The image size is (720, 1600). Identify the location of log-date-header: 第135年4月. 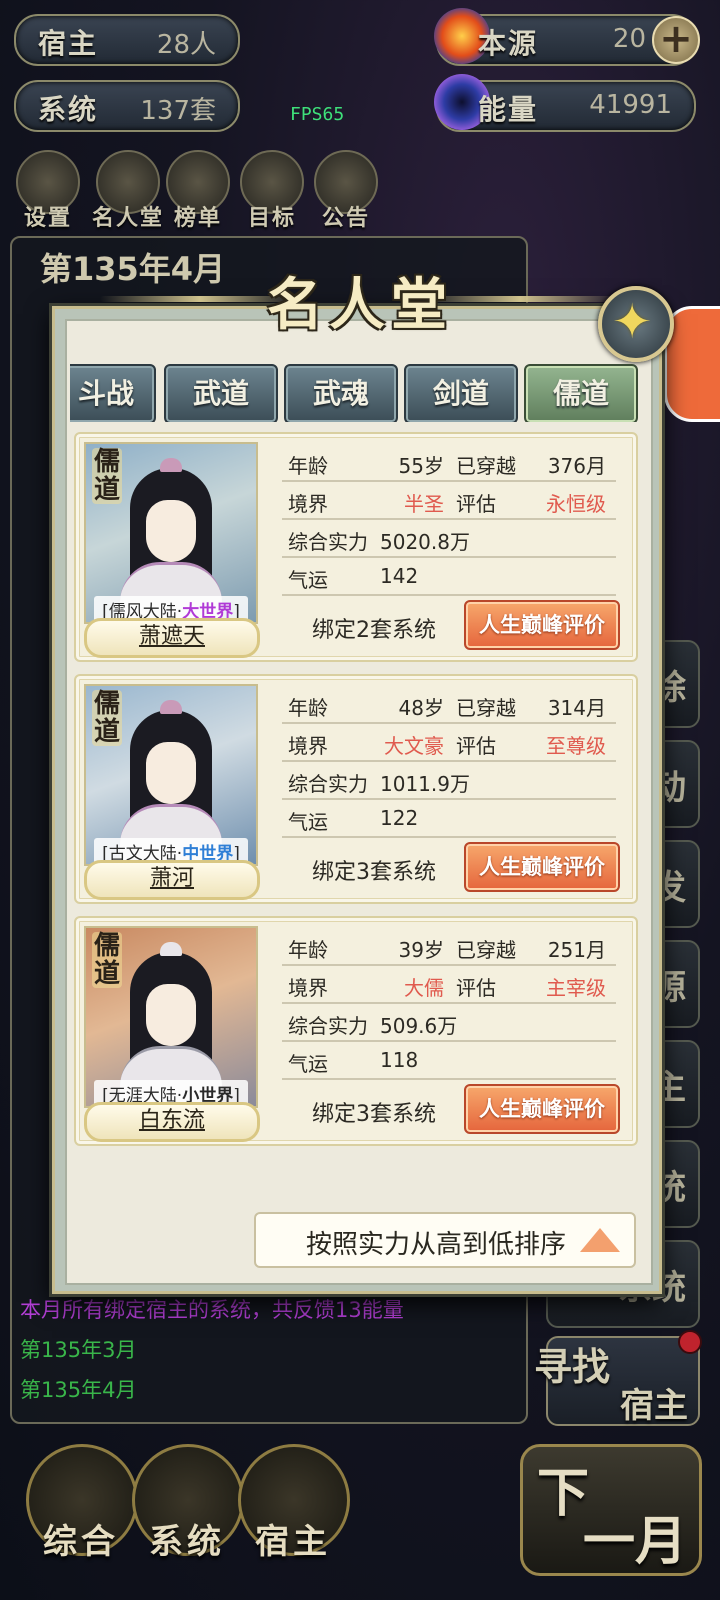
(133, 269).